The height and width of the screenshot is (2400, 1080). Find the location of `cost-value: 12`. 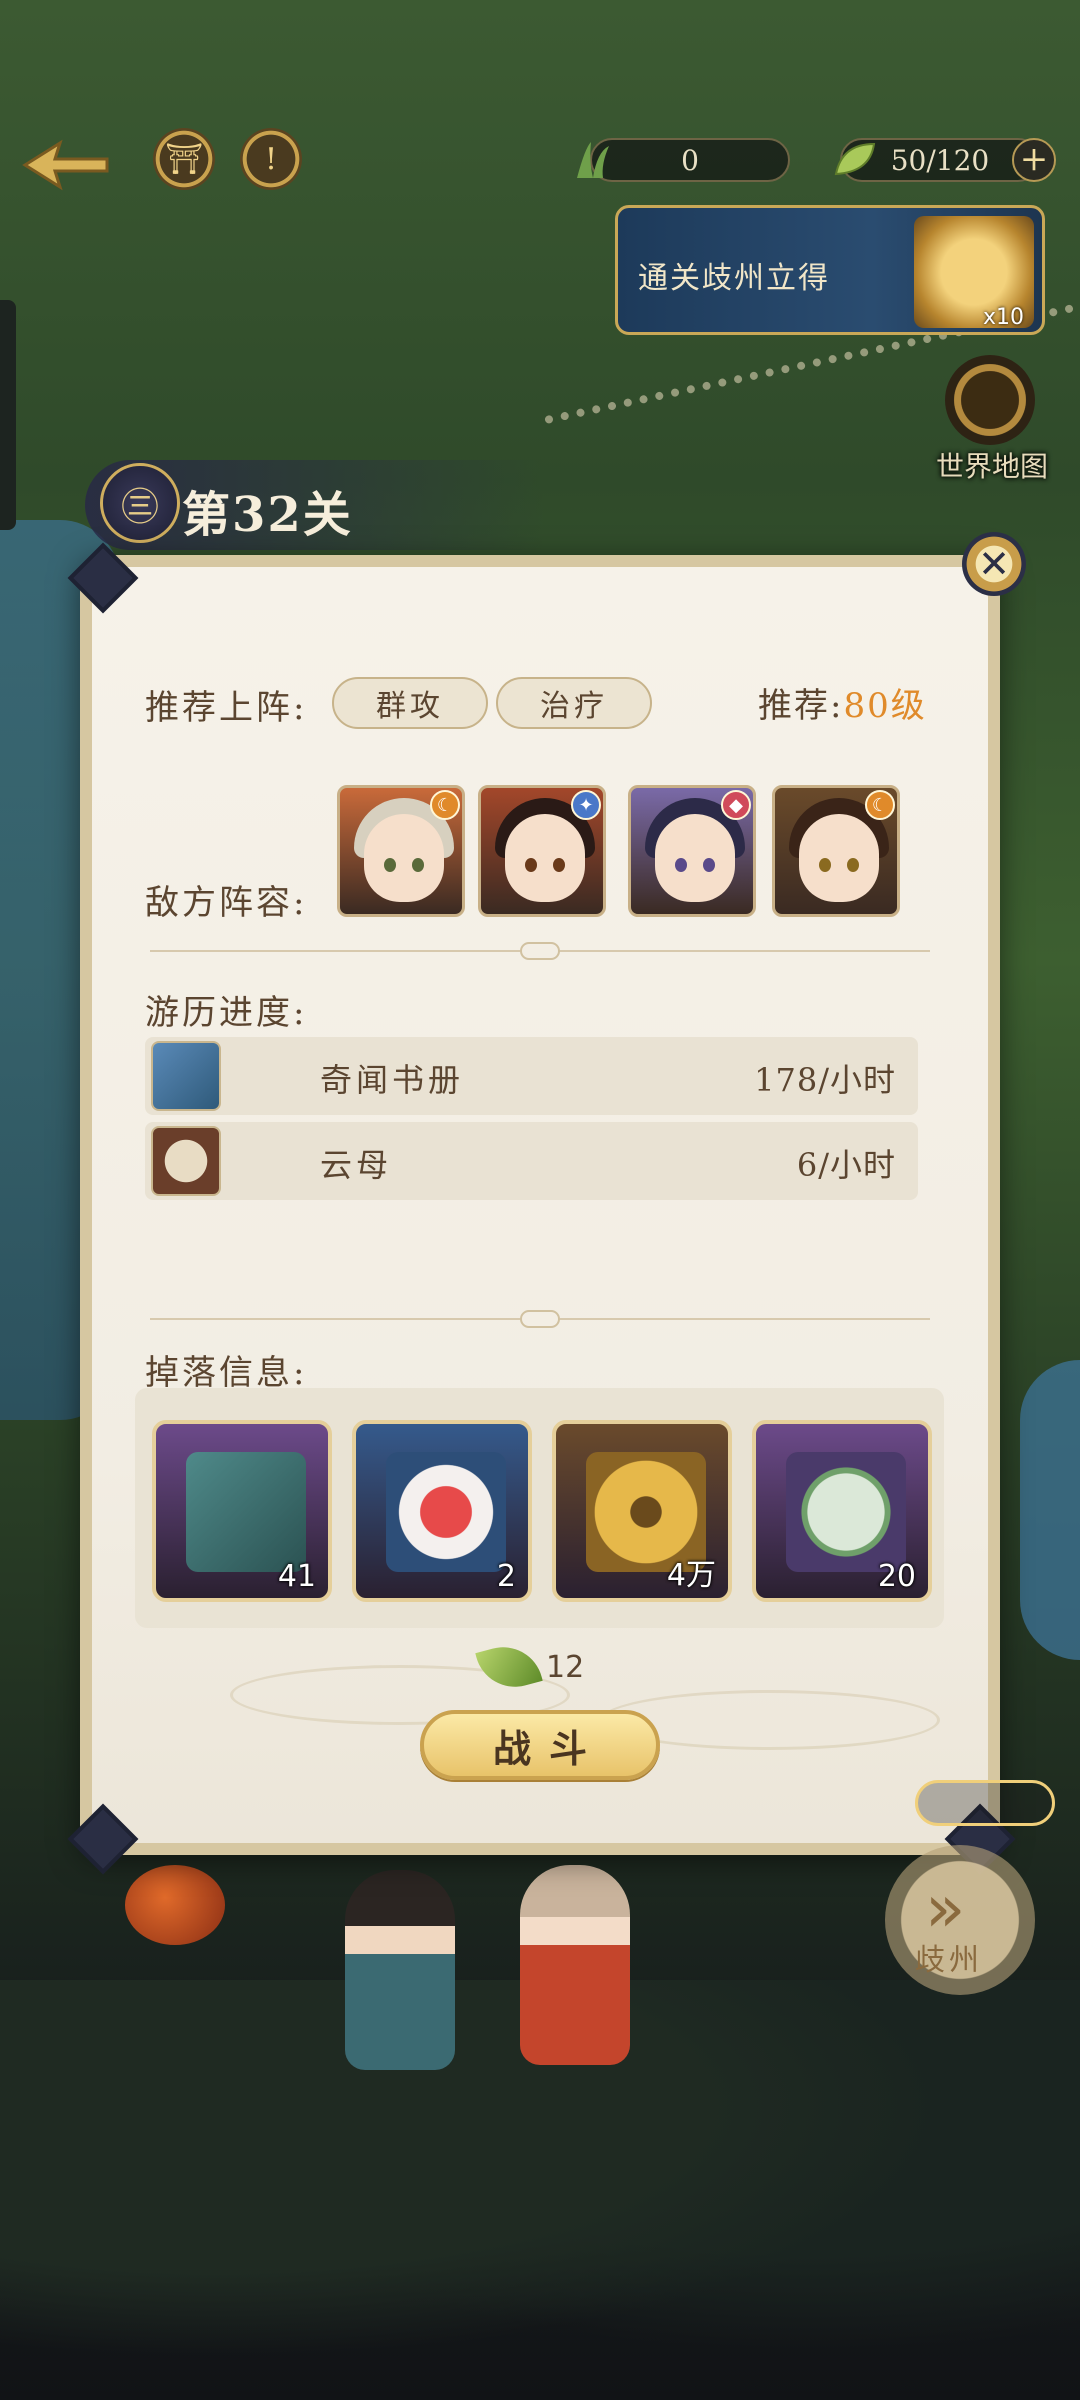

cost-value: 12 is located at coordinates (565, 1667).